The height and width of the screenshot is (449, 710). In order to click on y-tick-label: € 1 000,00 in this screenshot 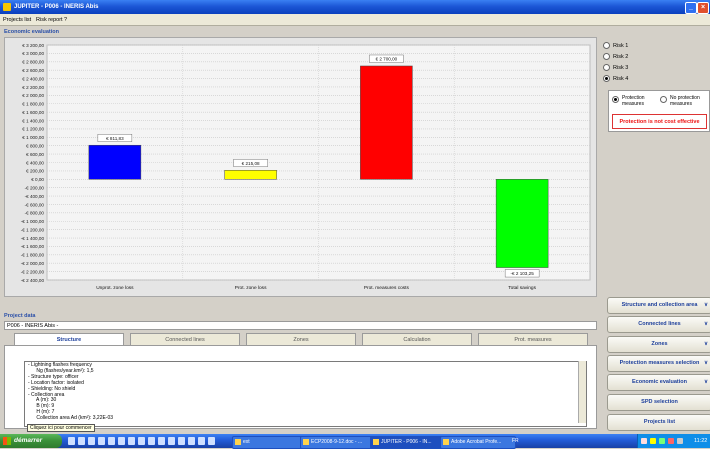, I will do `click(33, 137)`.